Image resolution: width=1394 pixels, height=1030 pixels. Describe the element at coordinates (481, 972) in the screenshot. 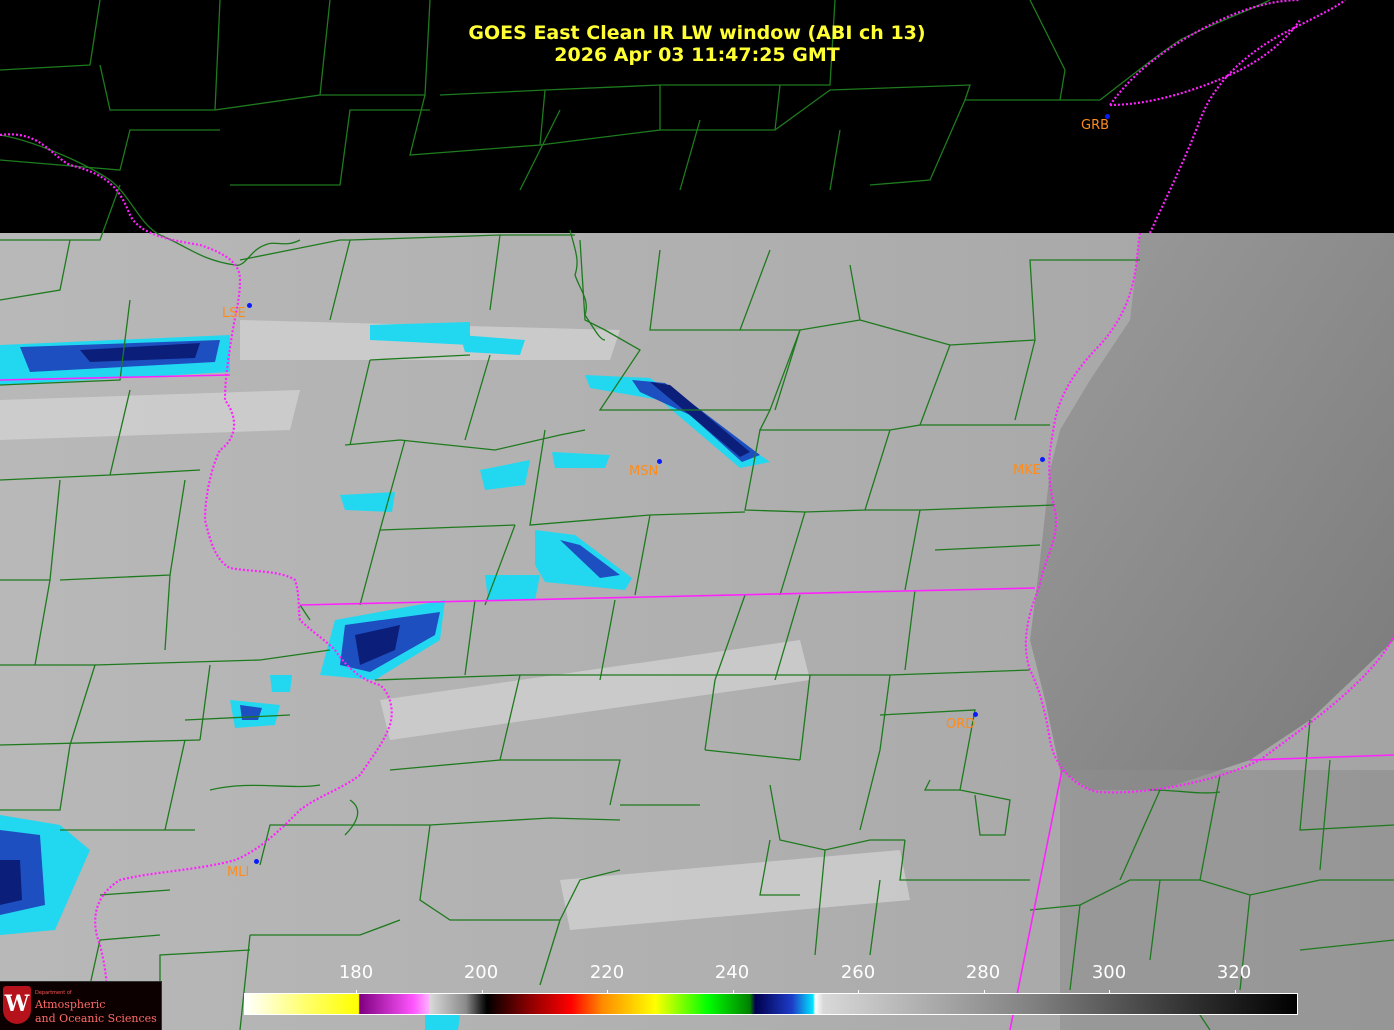

I see `colorbar-tick-label: 200` at that location.